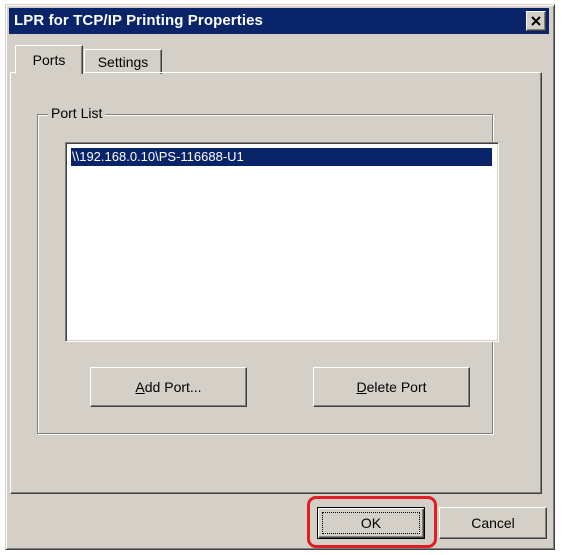 The image size is (563, 555). I want to click on tab-ports-label: Ports, so click(49, 60).